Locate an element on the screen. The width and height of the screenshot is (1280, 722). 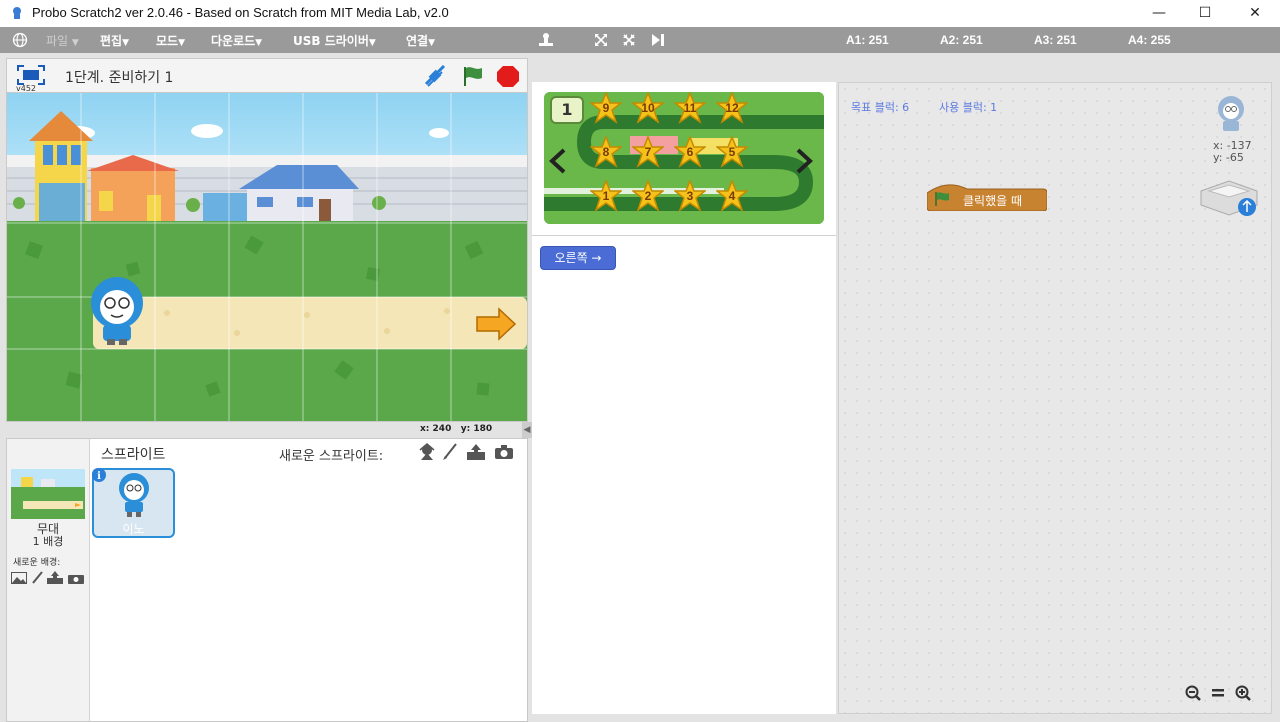
move-right-block: 오른쪽 → is located at coordinates (578, 258).